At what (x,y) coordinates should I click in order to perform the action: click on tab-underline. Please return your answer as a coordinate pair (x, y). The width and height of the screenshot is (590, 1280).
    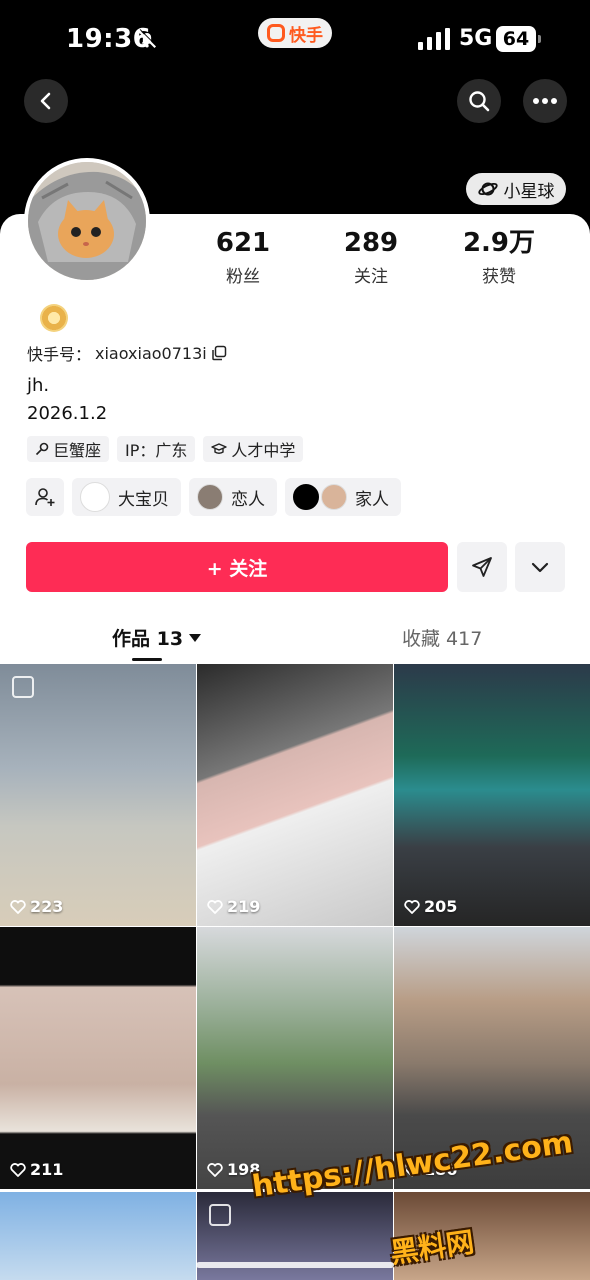
    Looking at the image, I should click on (147, 659).